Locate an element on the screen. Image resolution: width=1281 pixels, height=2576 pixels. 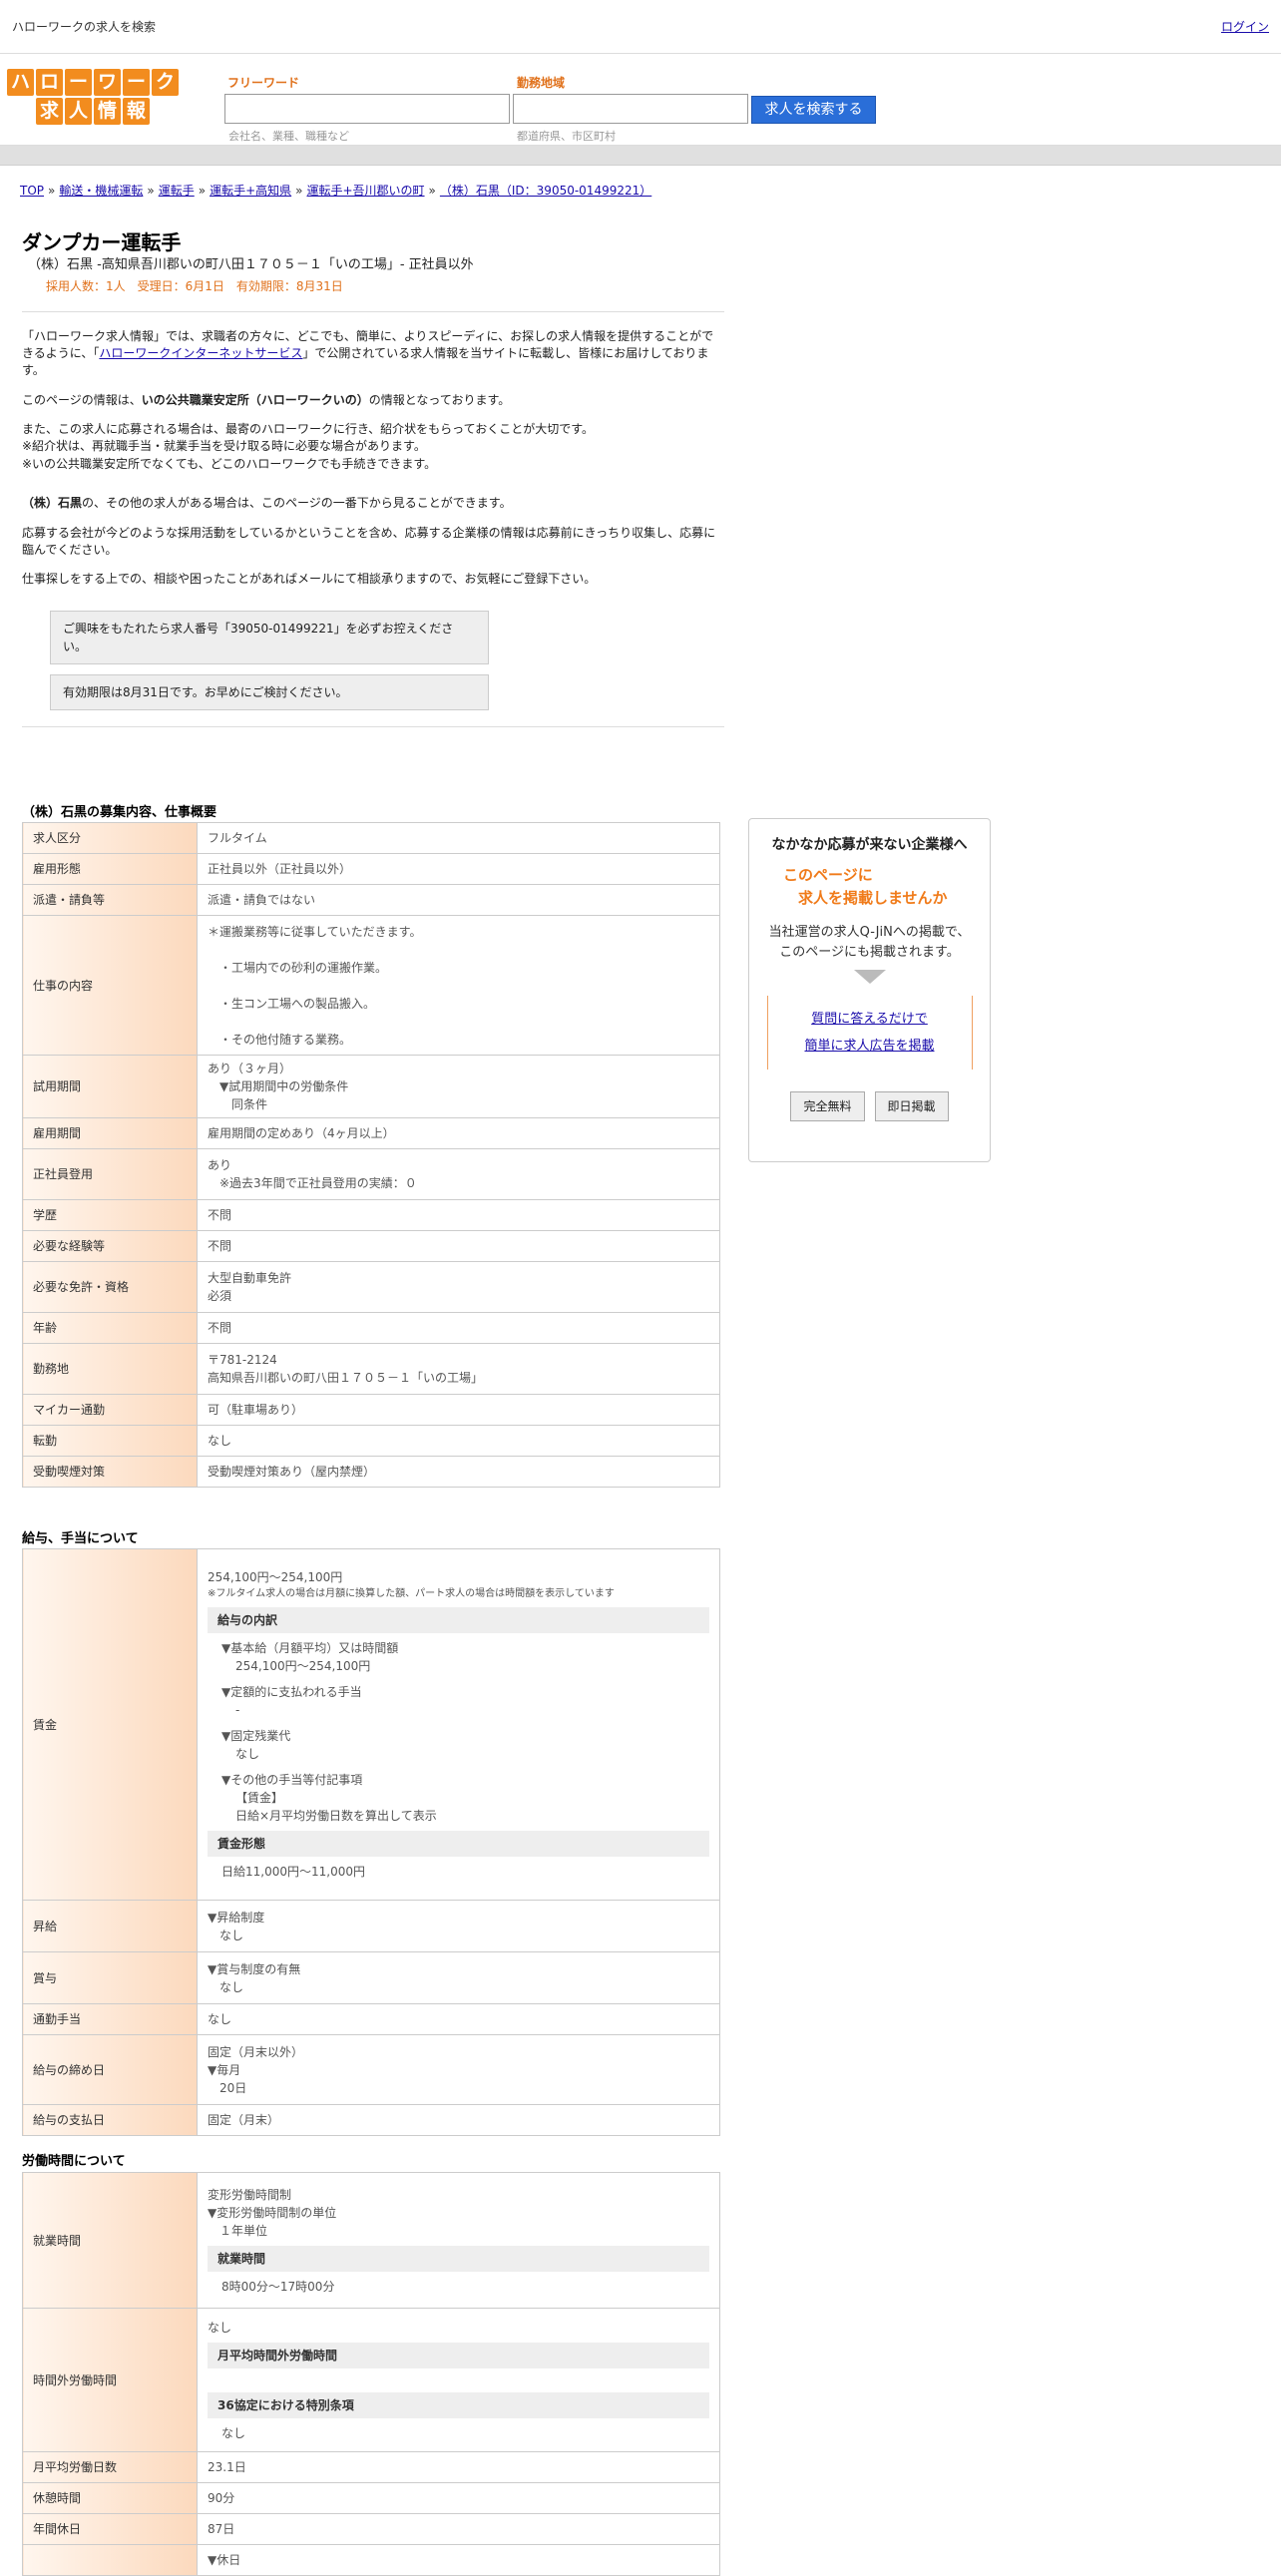
sidebar-heading: なかなか応募が来ない企業様へ is located at coordinates (869, 845).